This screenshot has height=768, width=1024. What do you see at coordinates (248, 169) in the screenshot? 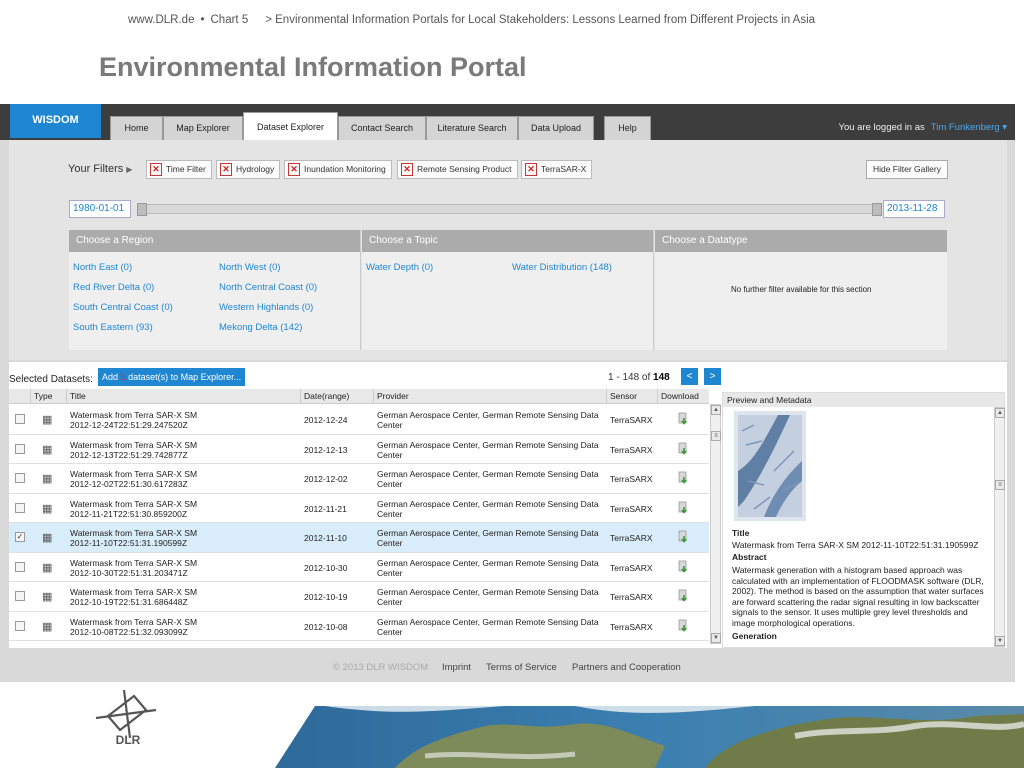
I see `filter-chip-hydrology: ✕ Hydrology` at bounding box center [248, 169].